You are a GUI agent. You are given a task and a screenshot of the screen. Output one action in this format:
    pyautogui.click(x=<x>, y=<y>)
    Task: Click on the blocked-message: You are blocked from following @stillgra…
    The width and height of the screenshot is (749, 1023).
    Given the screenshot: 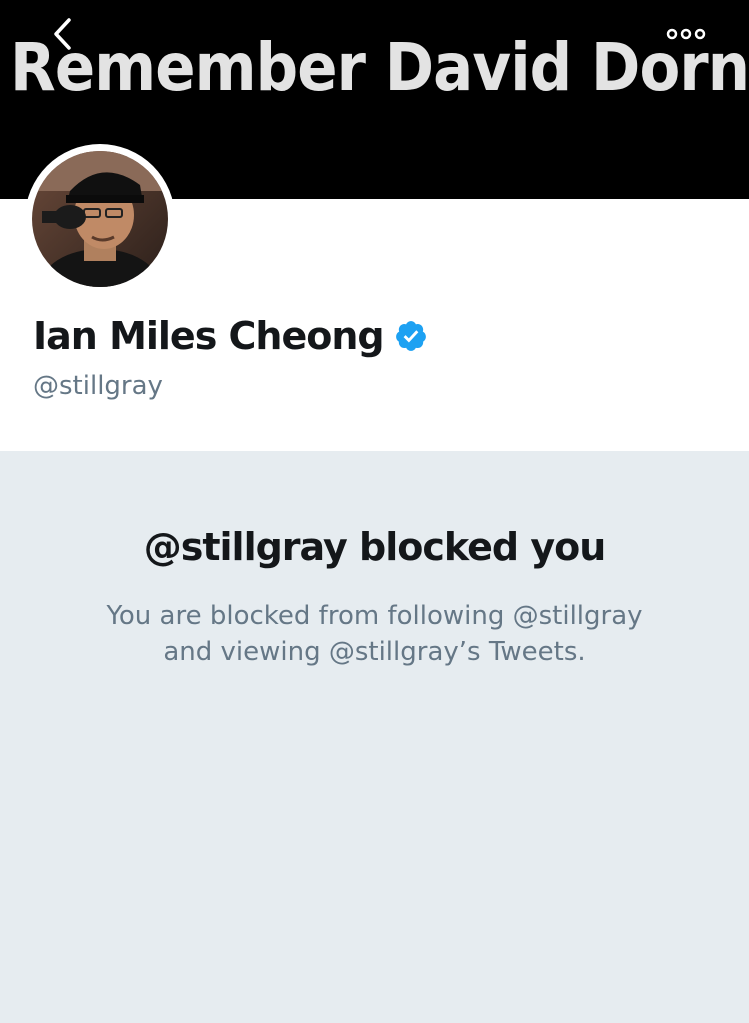 What is the action you would take?
    pyautogui.click(x=374, y=634)
    